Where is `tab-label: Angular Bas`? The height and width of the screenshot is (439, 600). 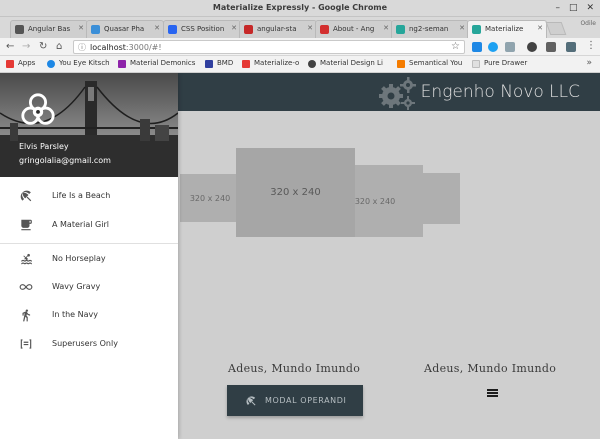 tab-label: Angular Bas is located at coordinates (49, 29).